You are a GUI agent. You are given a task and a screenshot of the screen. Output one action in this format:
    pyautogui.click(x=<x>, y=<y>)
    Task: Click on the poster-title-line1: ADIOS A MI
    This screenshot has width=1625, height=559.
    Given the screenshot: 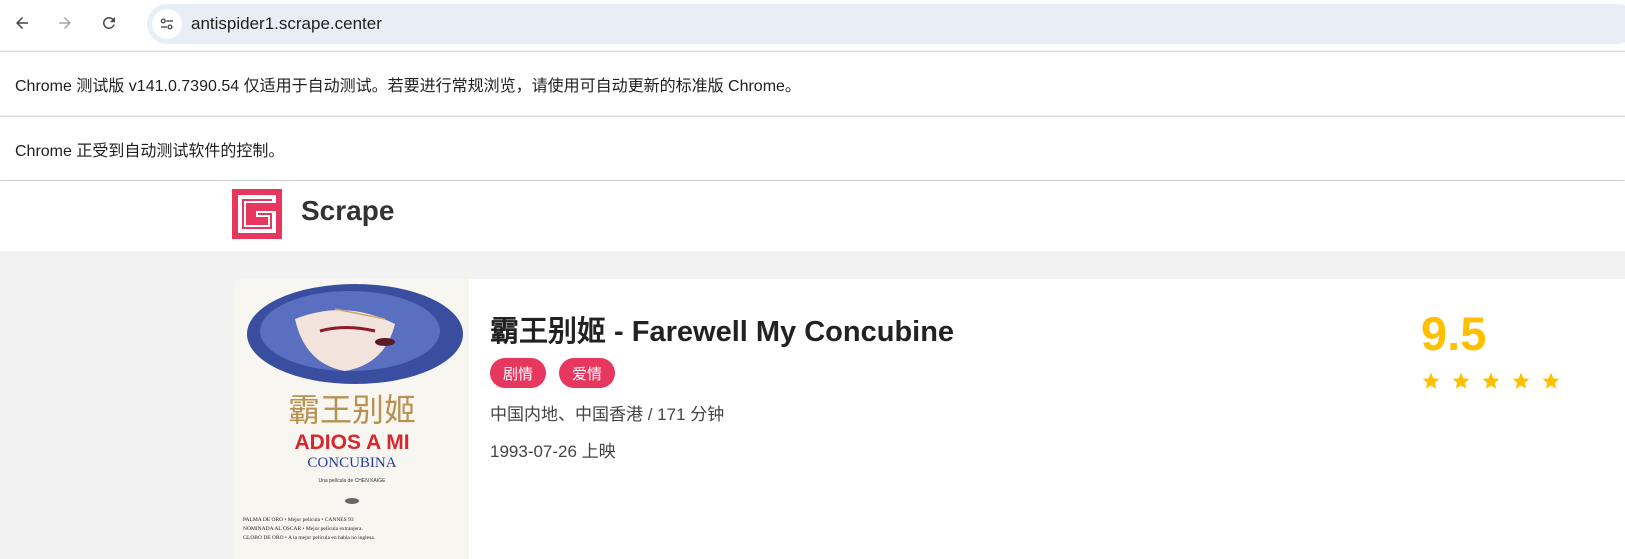 What is the action you would take?
    pyautogui.click(x=351, y=442)
    